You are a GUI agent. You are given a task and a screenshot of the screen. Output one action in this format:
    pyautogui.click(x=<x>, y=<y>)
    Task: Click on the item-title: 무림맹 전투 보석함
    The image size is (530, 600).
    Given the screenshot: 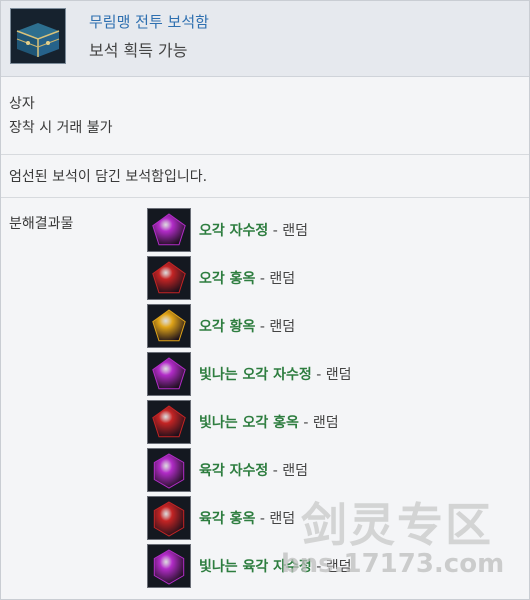 What is the action you would take?
    pyautogui.click(x=149, y=22)
    